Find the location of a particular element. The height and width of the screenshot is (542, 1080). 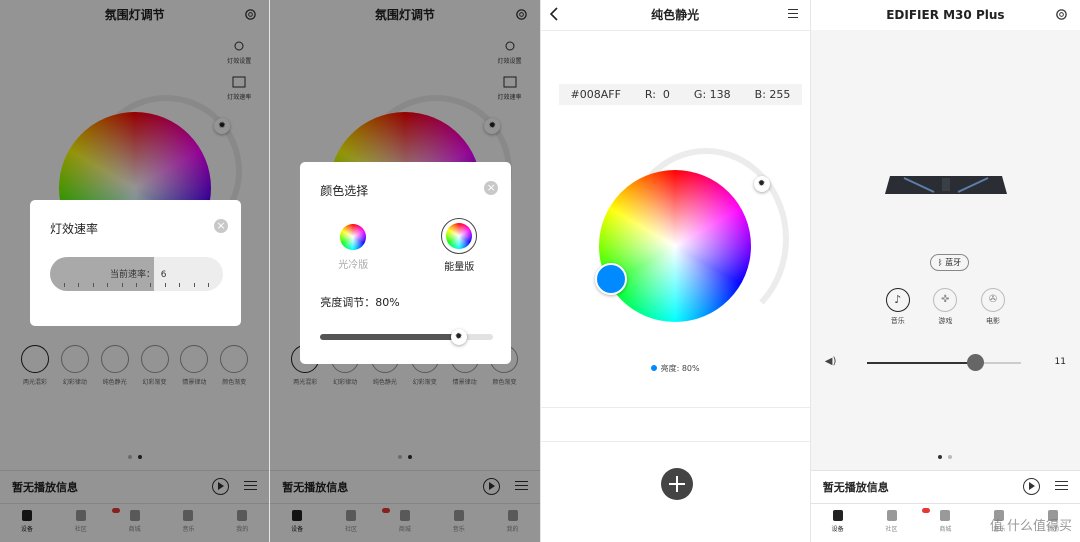

watermark: 值 什么值得买 is located at coordinates (1030, 526).